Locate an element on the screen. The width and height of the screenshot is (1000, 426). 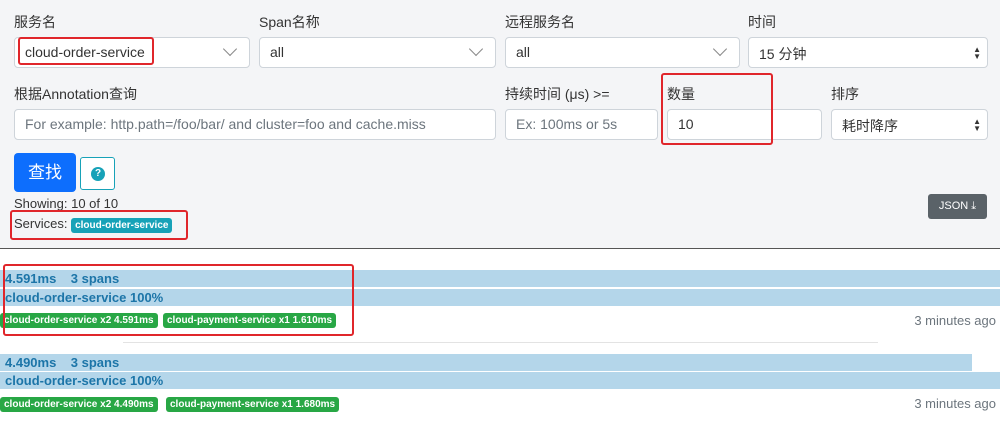
remote-service-label: 远程服务名 is located at coordinates (540, 22).